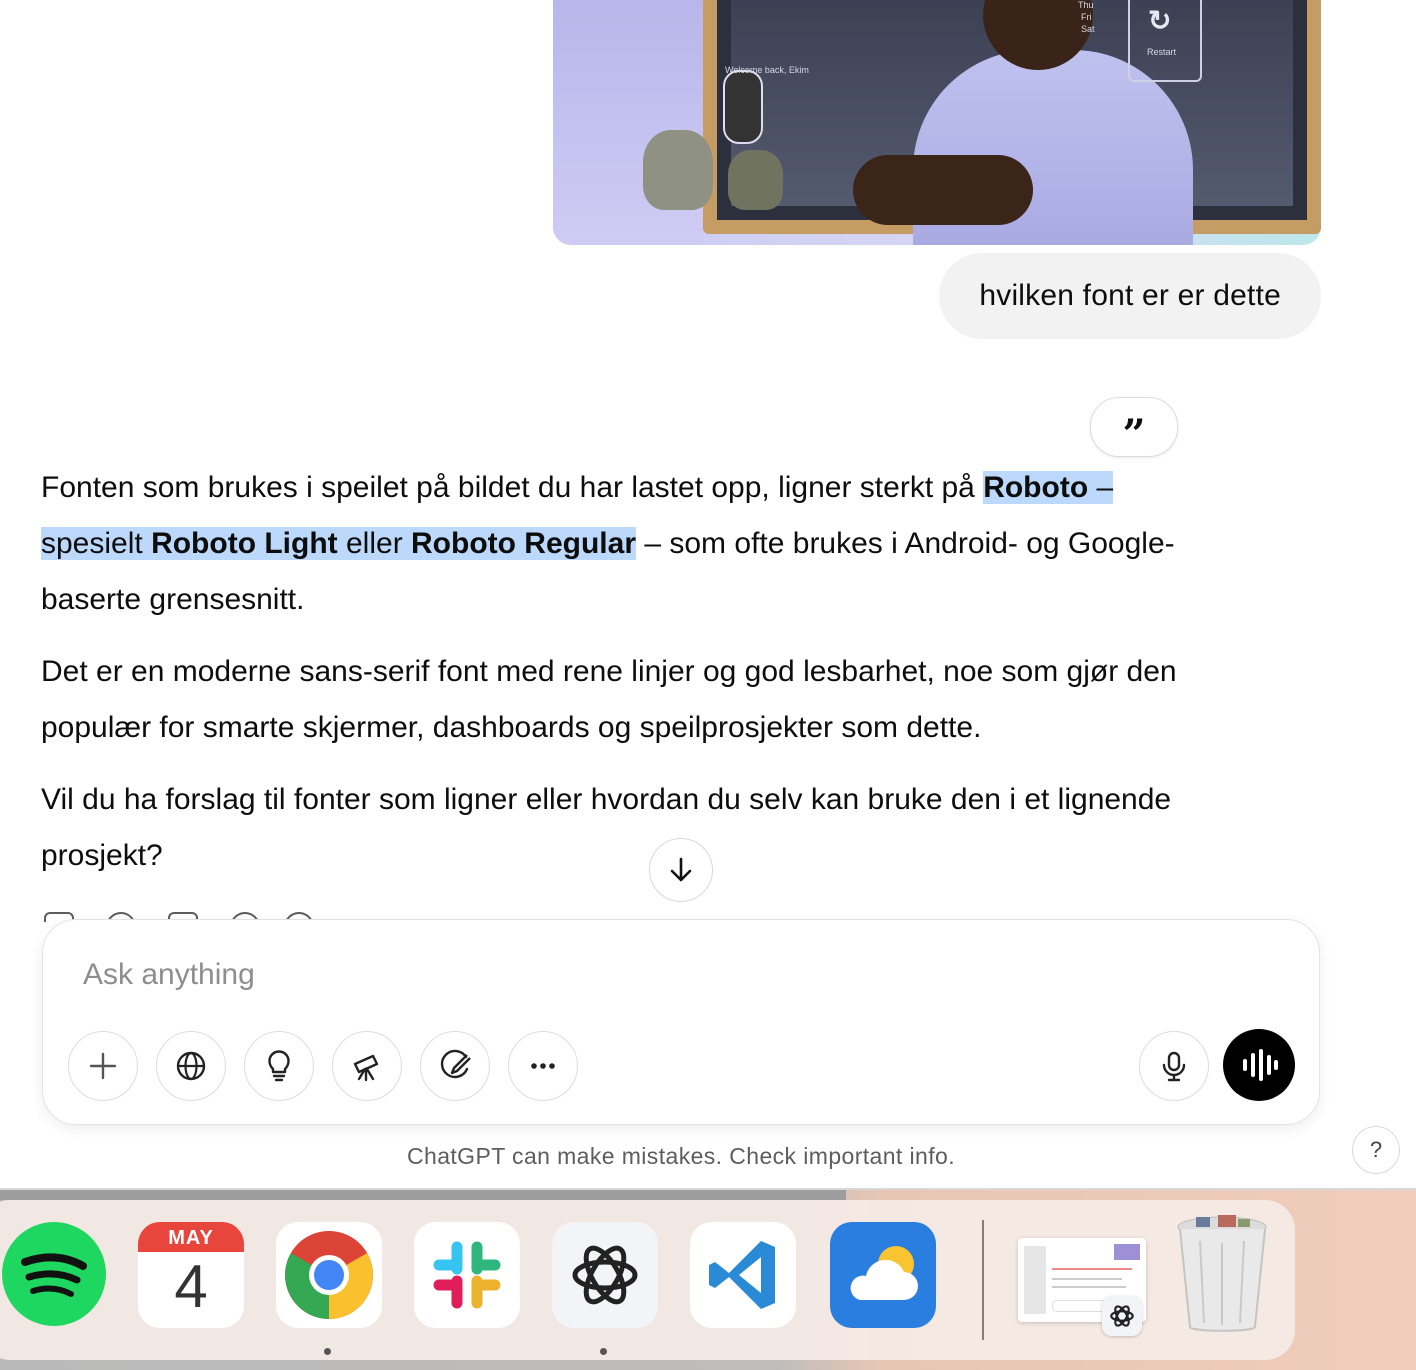  I want to click on calendar-icon: MAY 4, so click(191, 1275).